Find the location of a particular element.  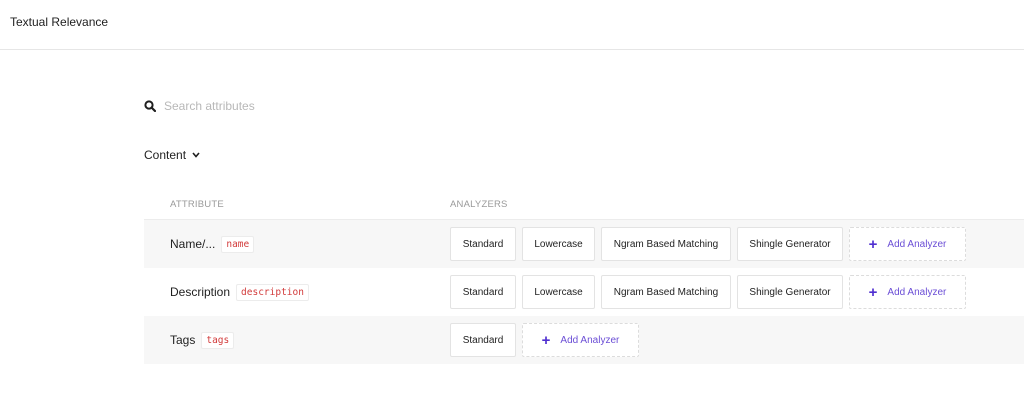

search-icon is located at coordinates (150, 106).